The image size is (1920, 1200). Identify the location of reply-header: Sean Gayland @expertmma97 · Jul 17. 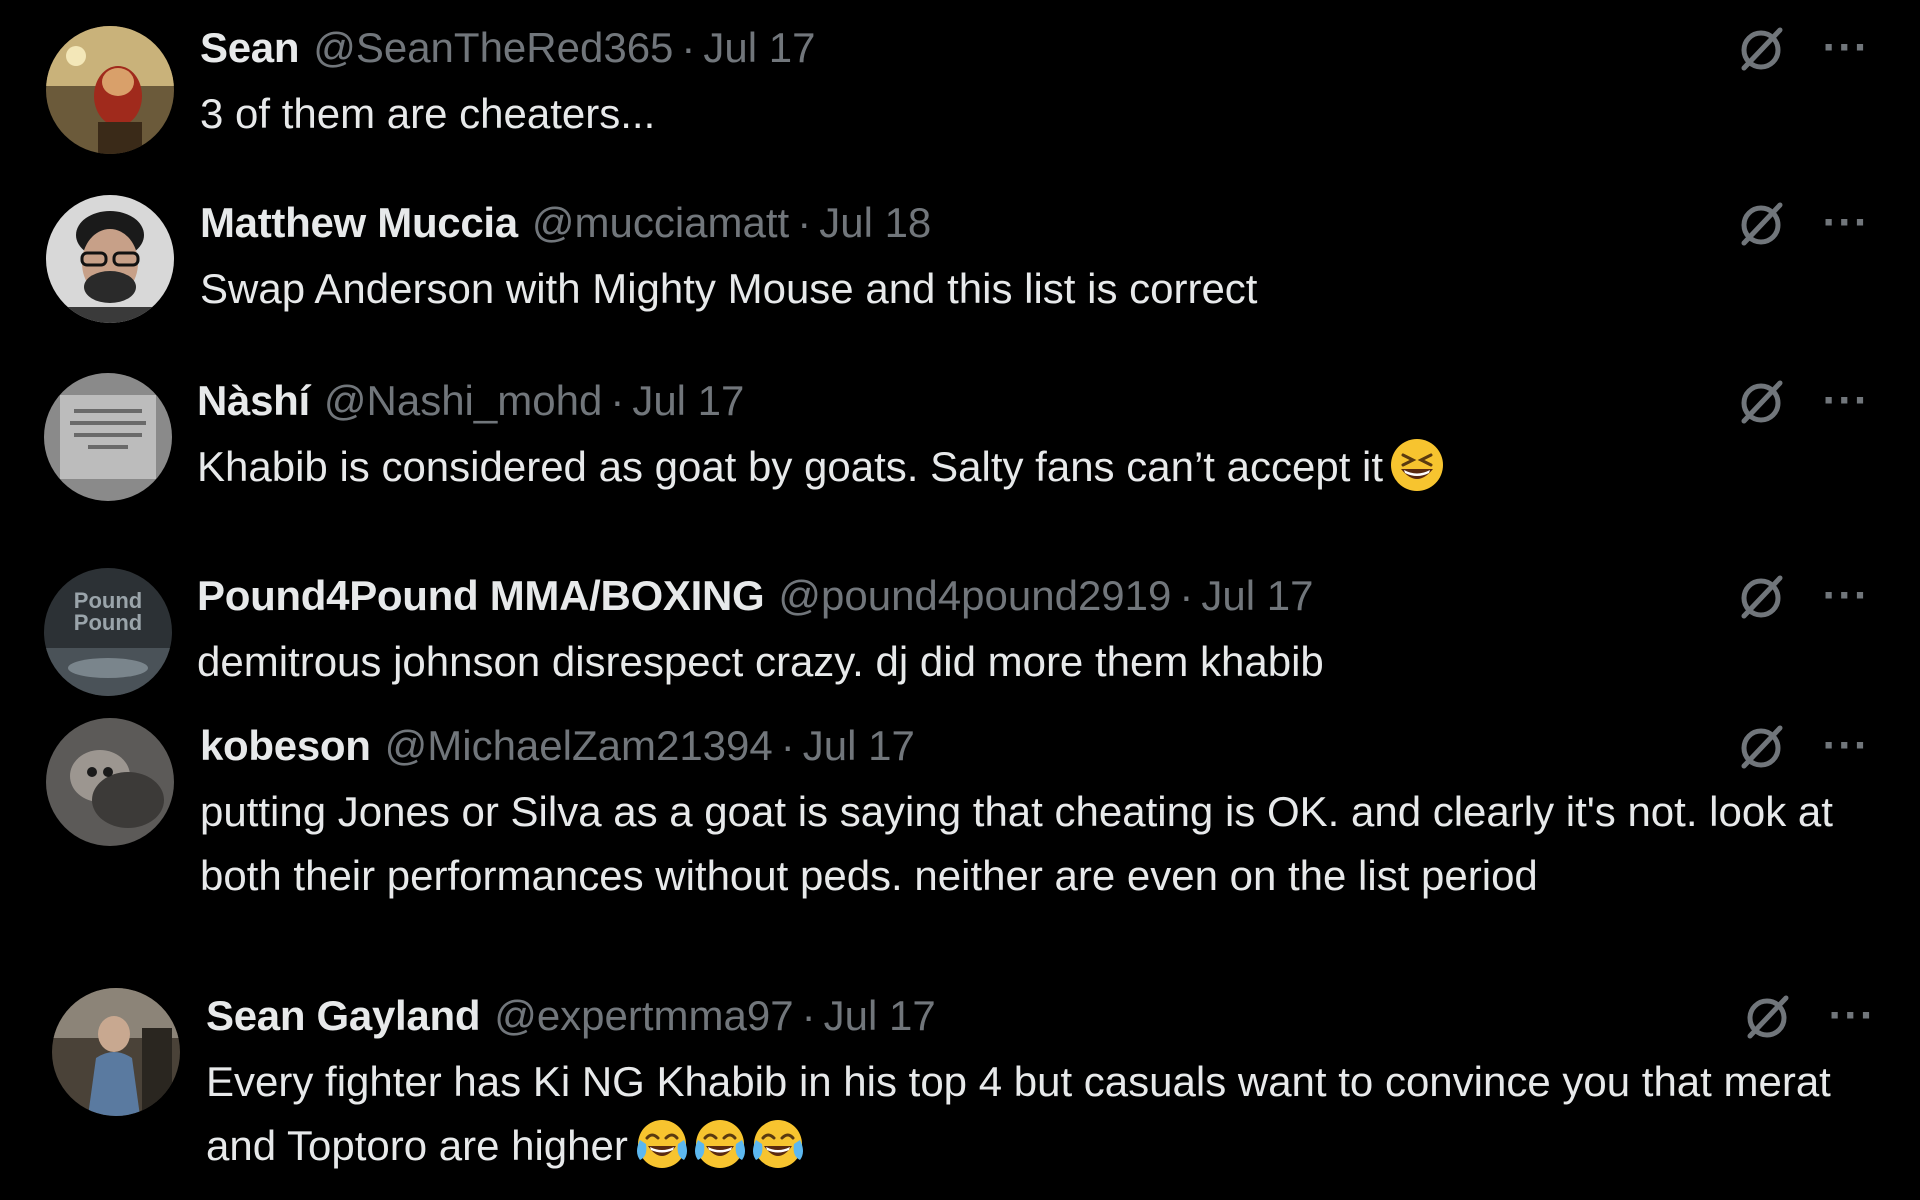
(1035, 1016).